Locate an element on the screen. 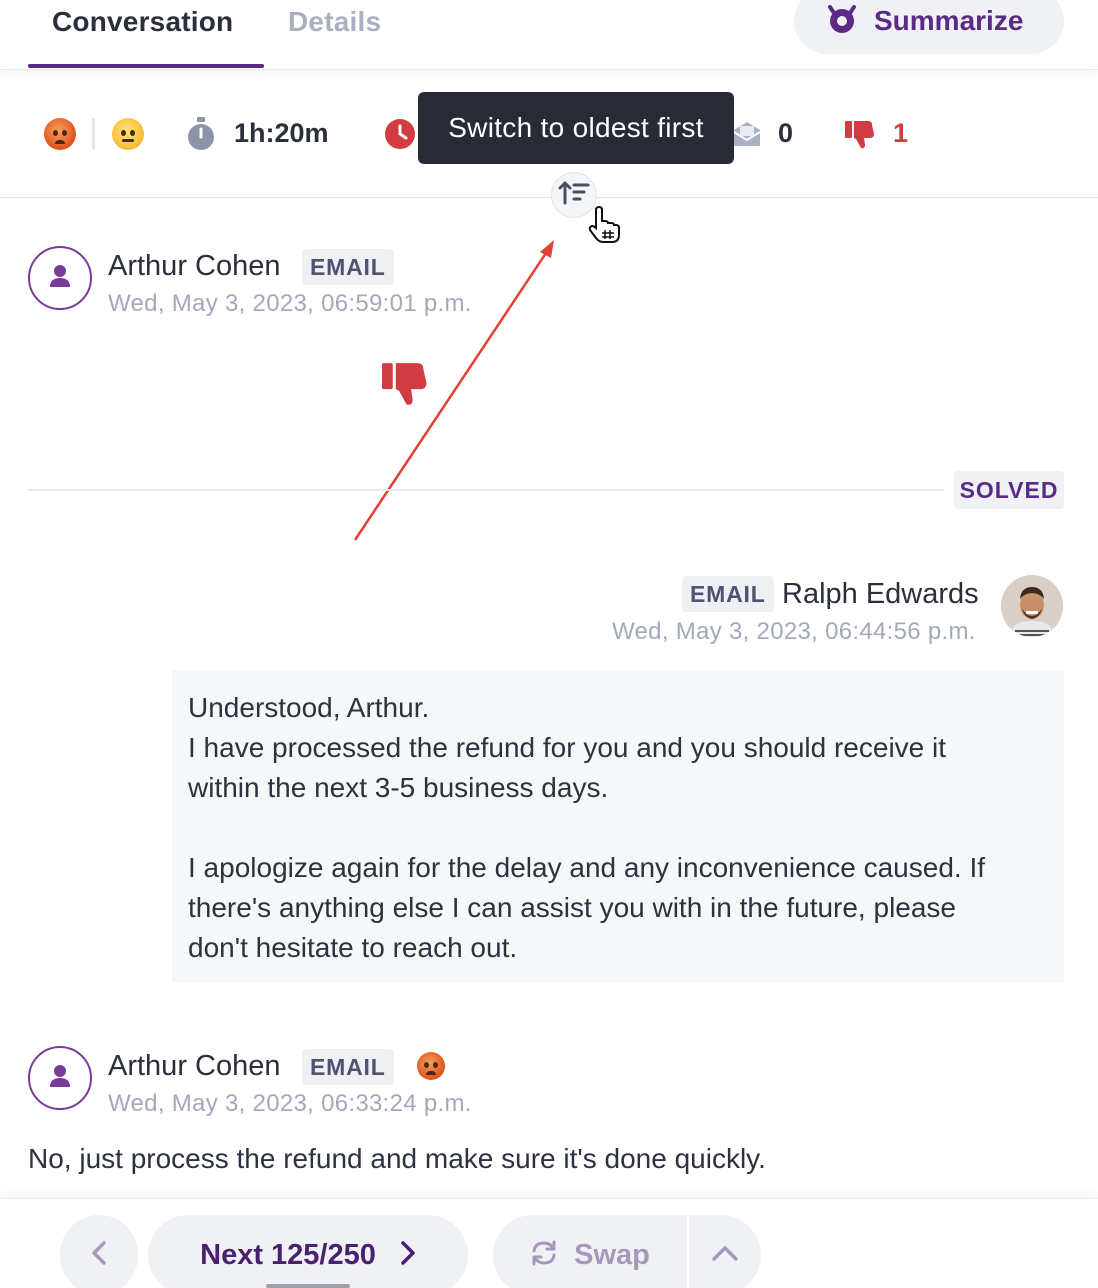  message-timestamp: Wed, May 3, 2023, 06:33:24 p.m. is located at coordinates (290, 1103).